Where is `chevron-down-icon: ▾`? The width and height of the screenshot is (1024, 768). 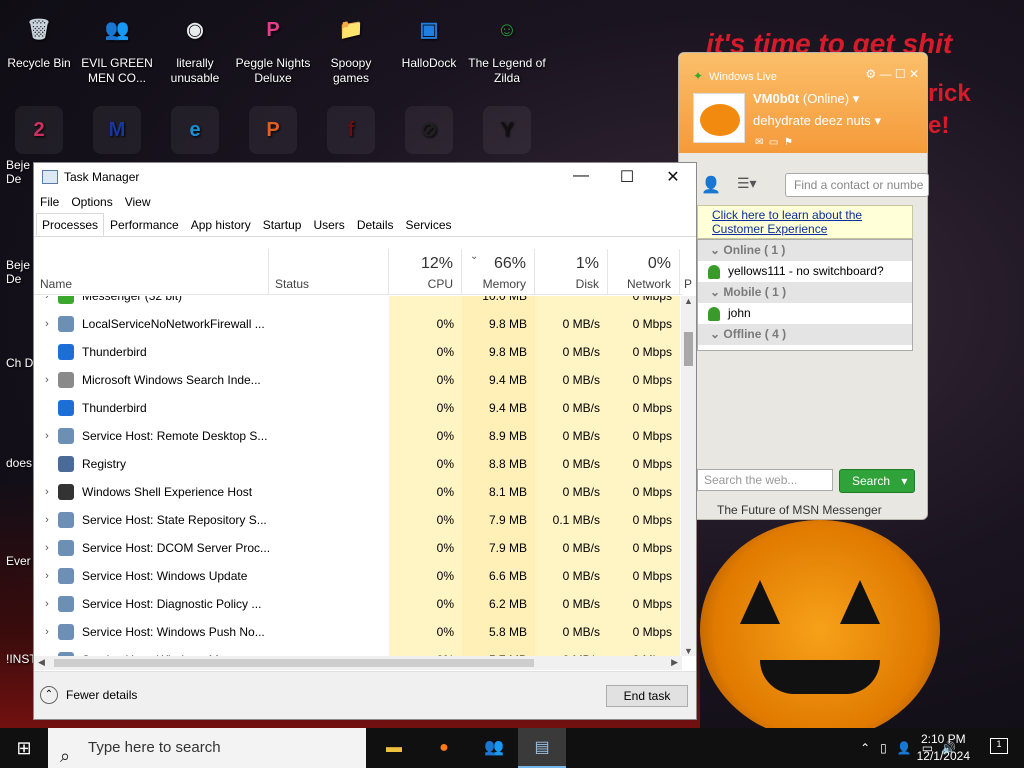
chevron-down-icon: ▾ is located at coordinates (904, 481).